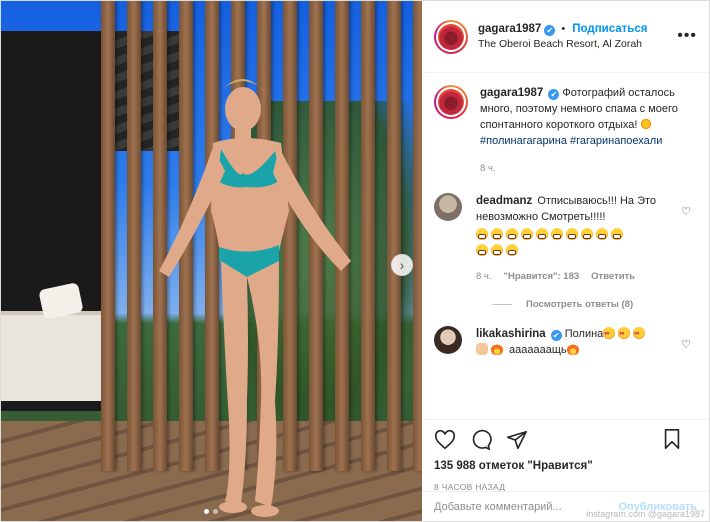 Image resolution: width=710 pixels, height=522 pixels. I want to click on comment-username: deadmanz, so click(504, 201).